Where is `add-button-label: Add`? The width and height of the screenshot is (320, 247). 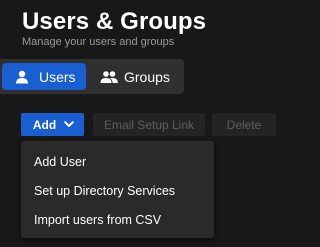 add-button-label: Add is located at coordinates (44, 124).